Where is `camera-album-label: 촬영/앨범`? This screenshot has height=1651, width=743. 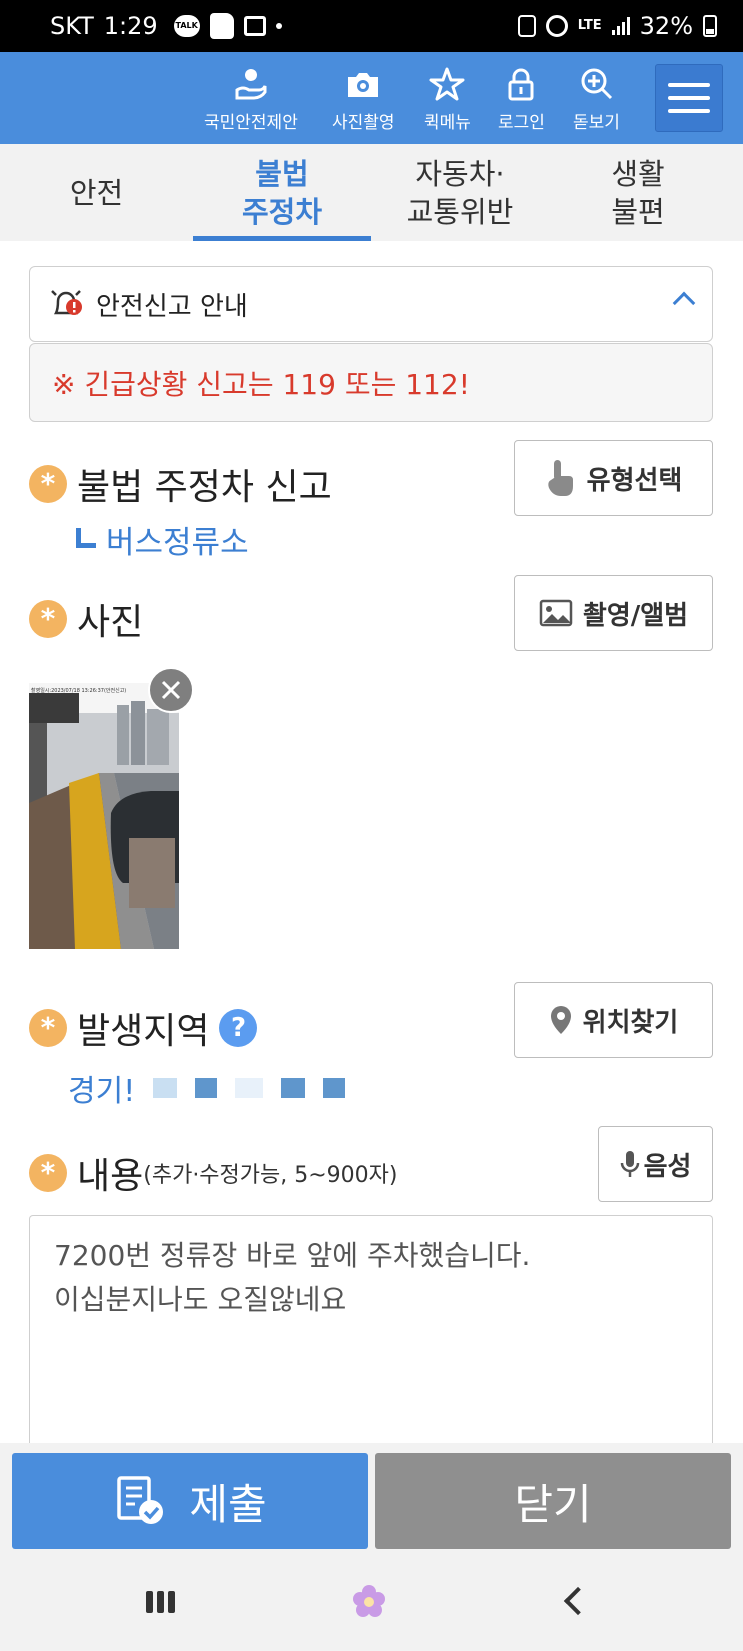 camera-album-label: 촬영/앨범 is located at coordinates (635, 615).